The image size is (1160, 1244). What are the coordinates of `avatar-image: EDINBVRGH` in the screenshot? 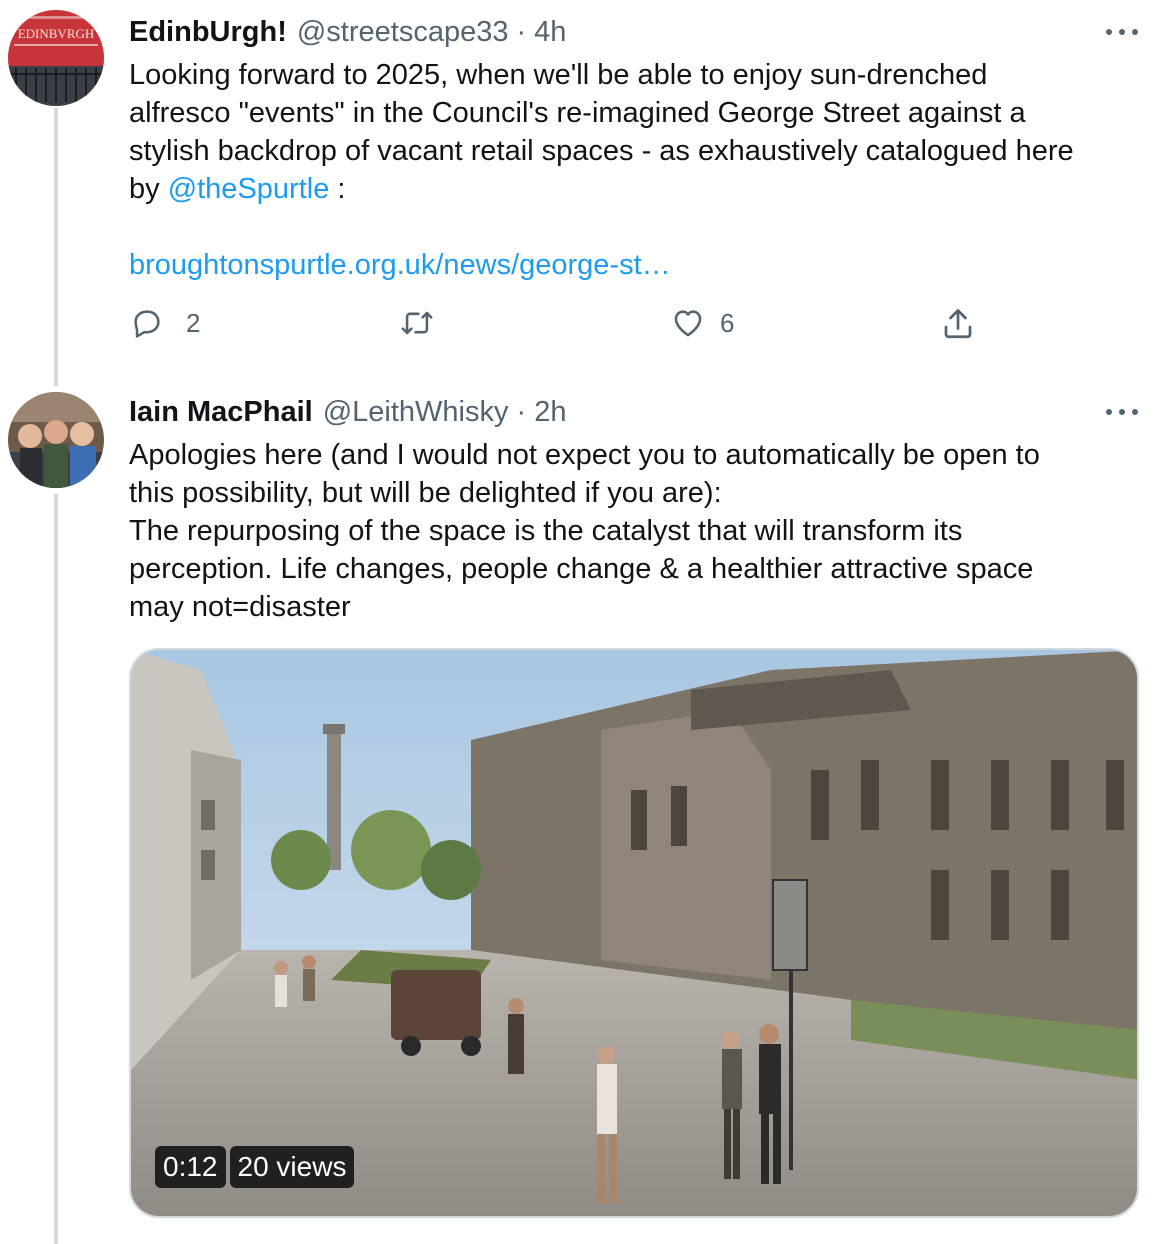 It's located at (56, 58).